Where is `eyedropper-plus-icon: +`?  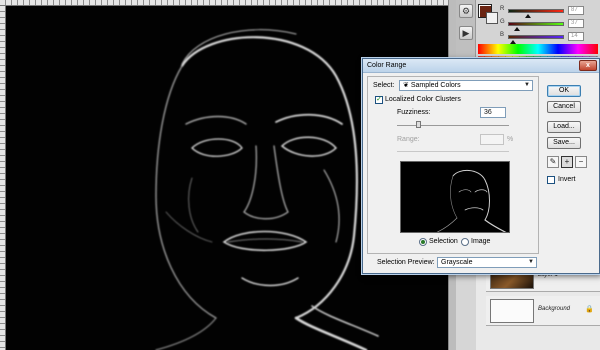 eyedropper-plus-icon: + is located at coordinates (567, 162).